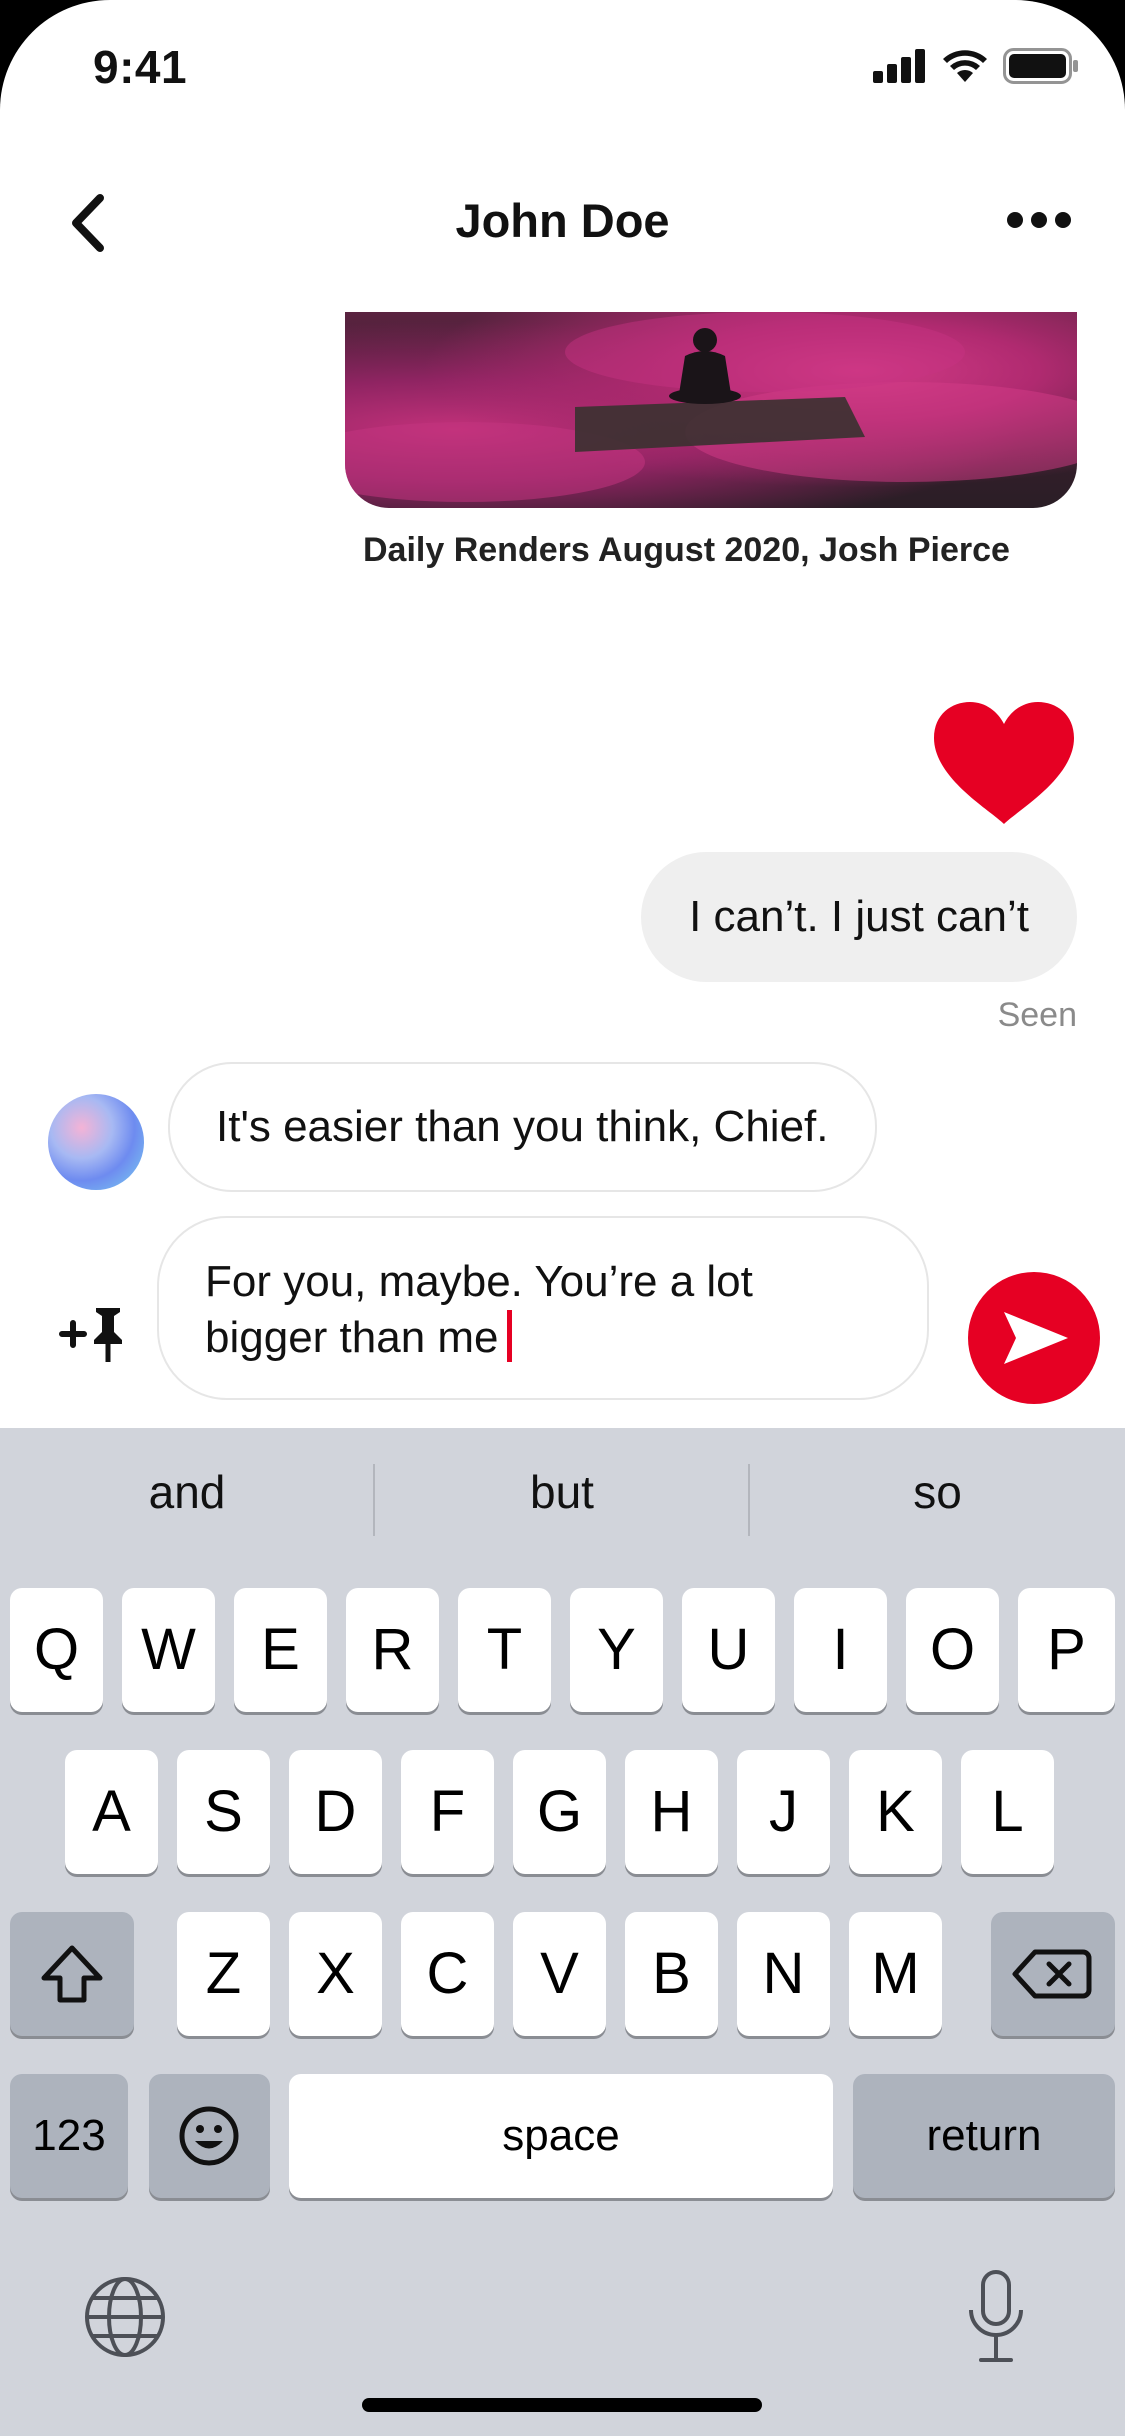  I want to click on key-w: W, so click(168, 1650).